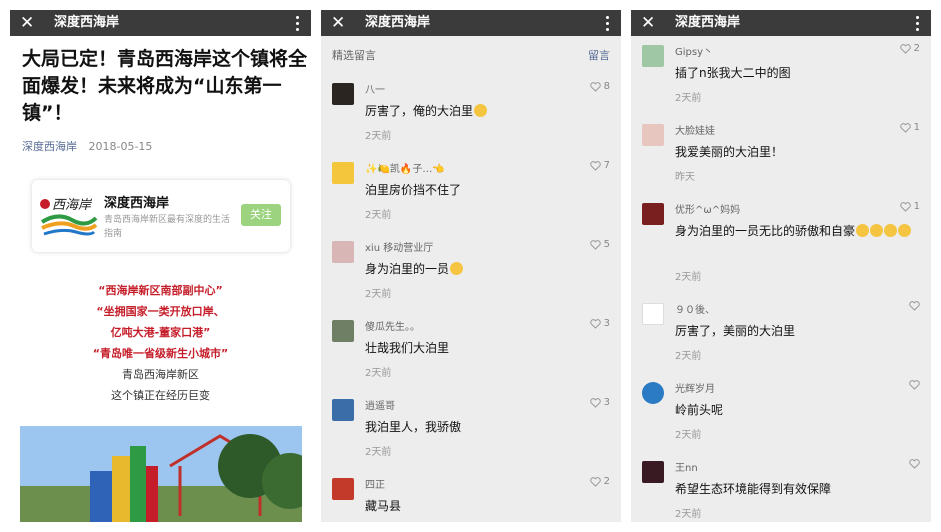  I want to click on commenter-name: 逍遥哥, so click(380, 406).